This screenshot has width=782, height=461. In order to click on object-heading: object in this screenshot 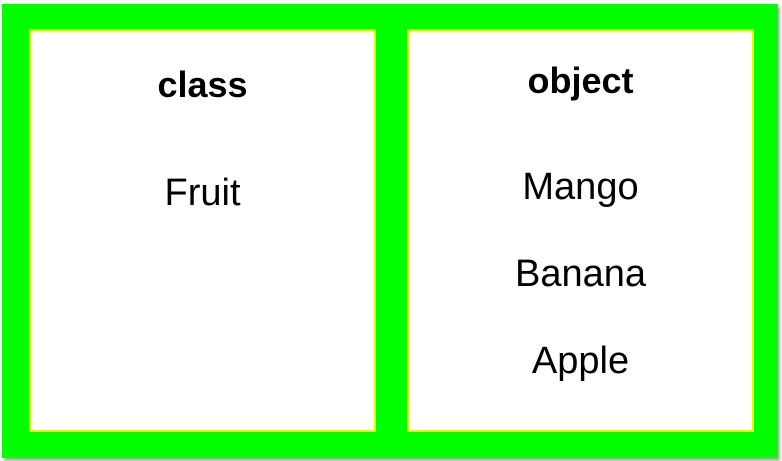, I will do `click(580, 80)`.